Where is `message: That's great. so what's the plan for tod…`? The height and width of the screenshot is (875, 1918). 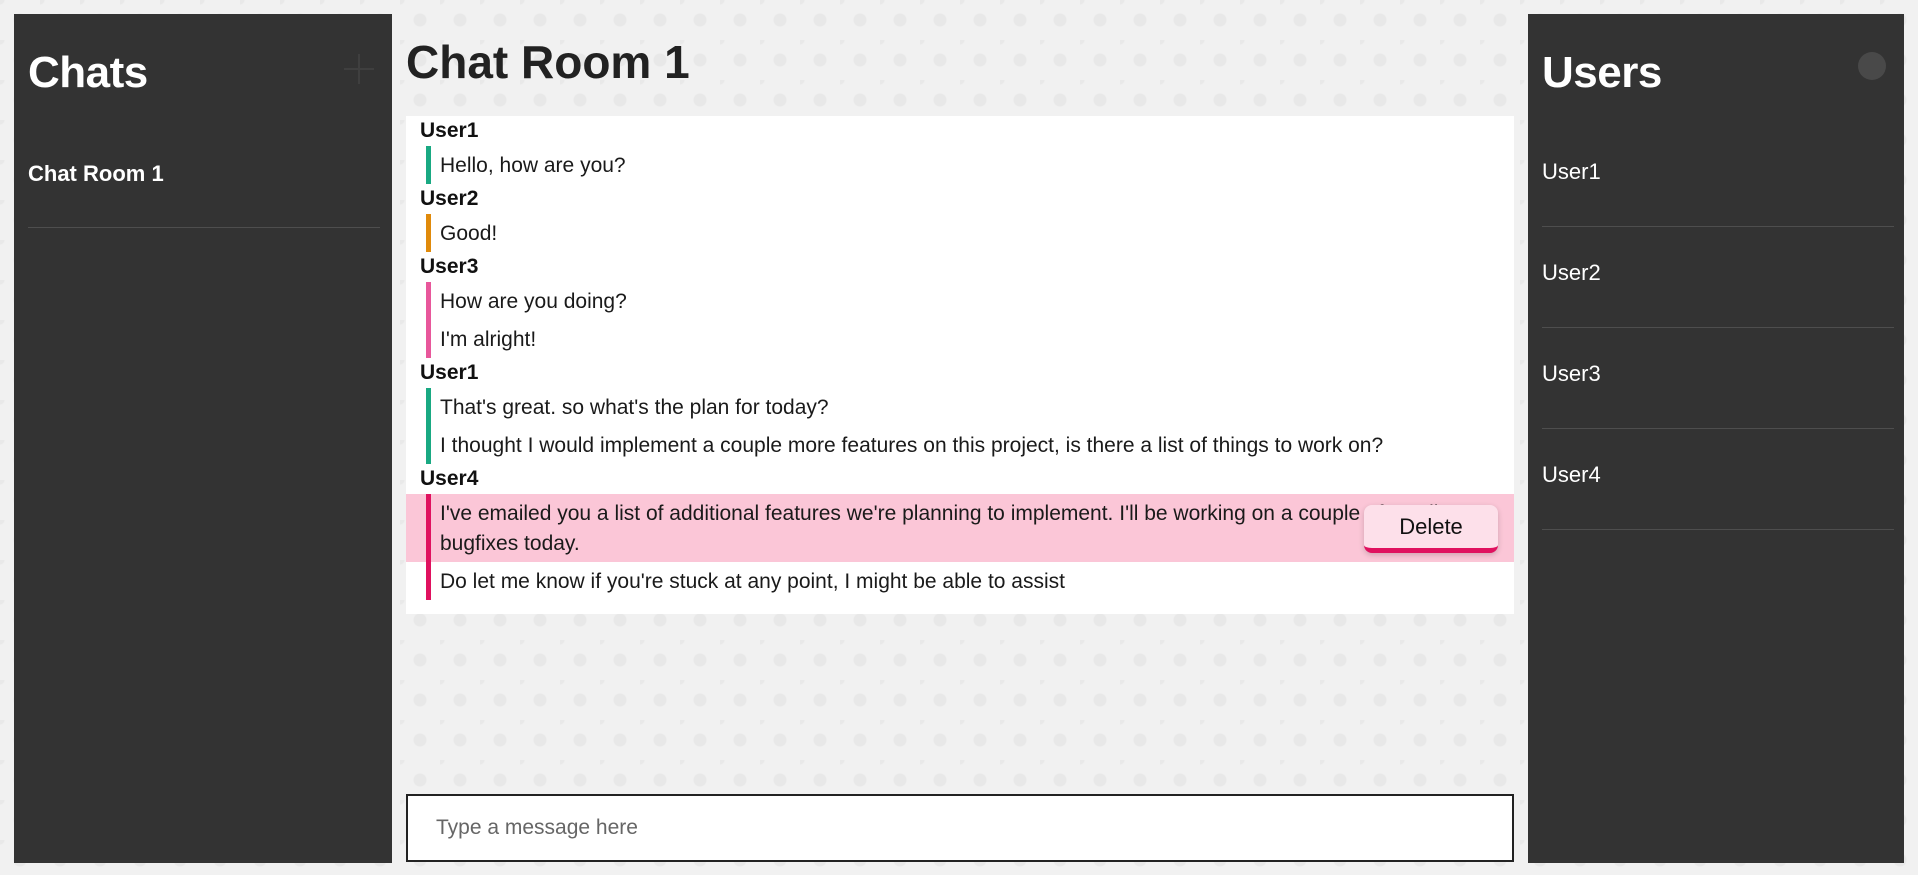
message: That's great. so what's the plan for tod… is located at coordinates (960, 407).